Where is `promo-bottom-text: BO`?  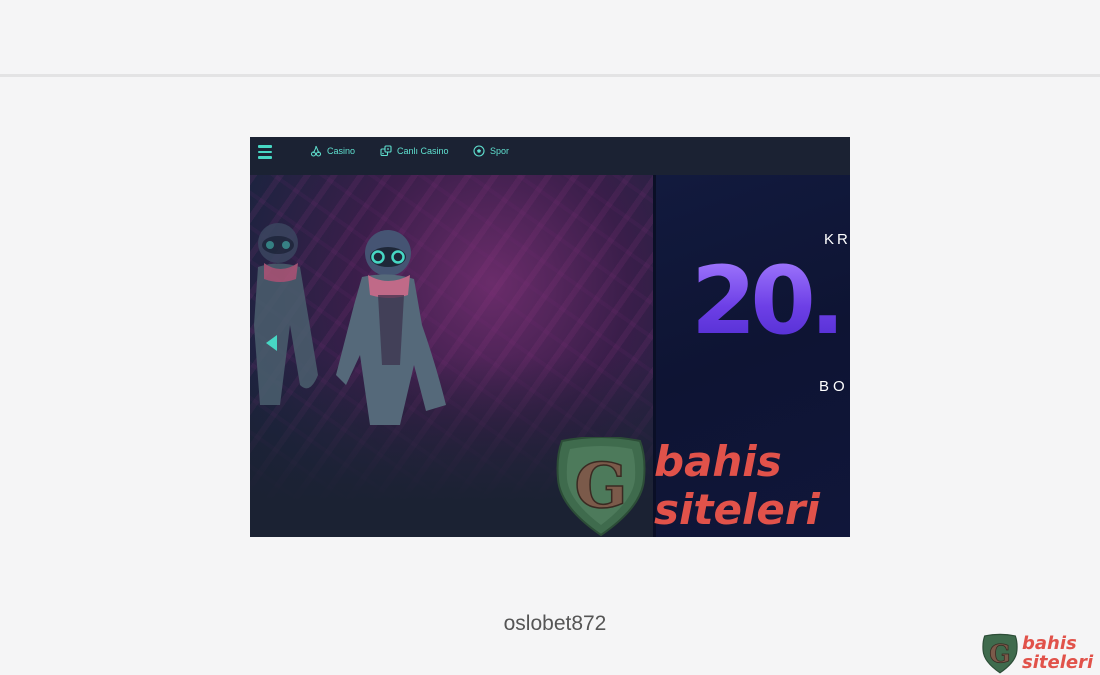 promo-bottom-text: BO is located at coordinates (834, 386).